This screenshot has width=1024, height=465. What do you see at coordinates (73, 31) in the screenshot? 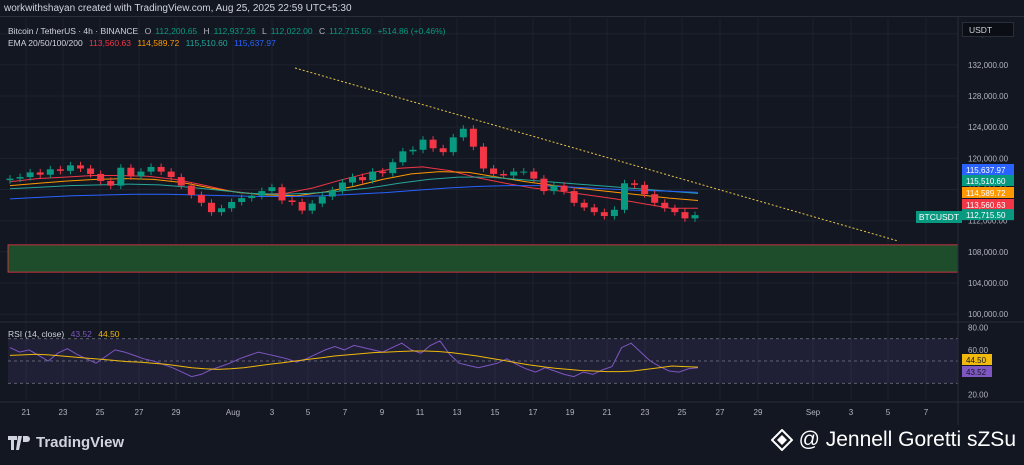
I see `symbol-name: Bitcoin / TetherUS · 4h · BINANCE` at bounding box center [73, 31].